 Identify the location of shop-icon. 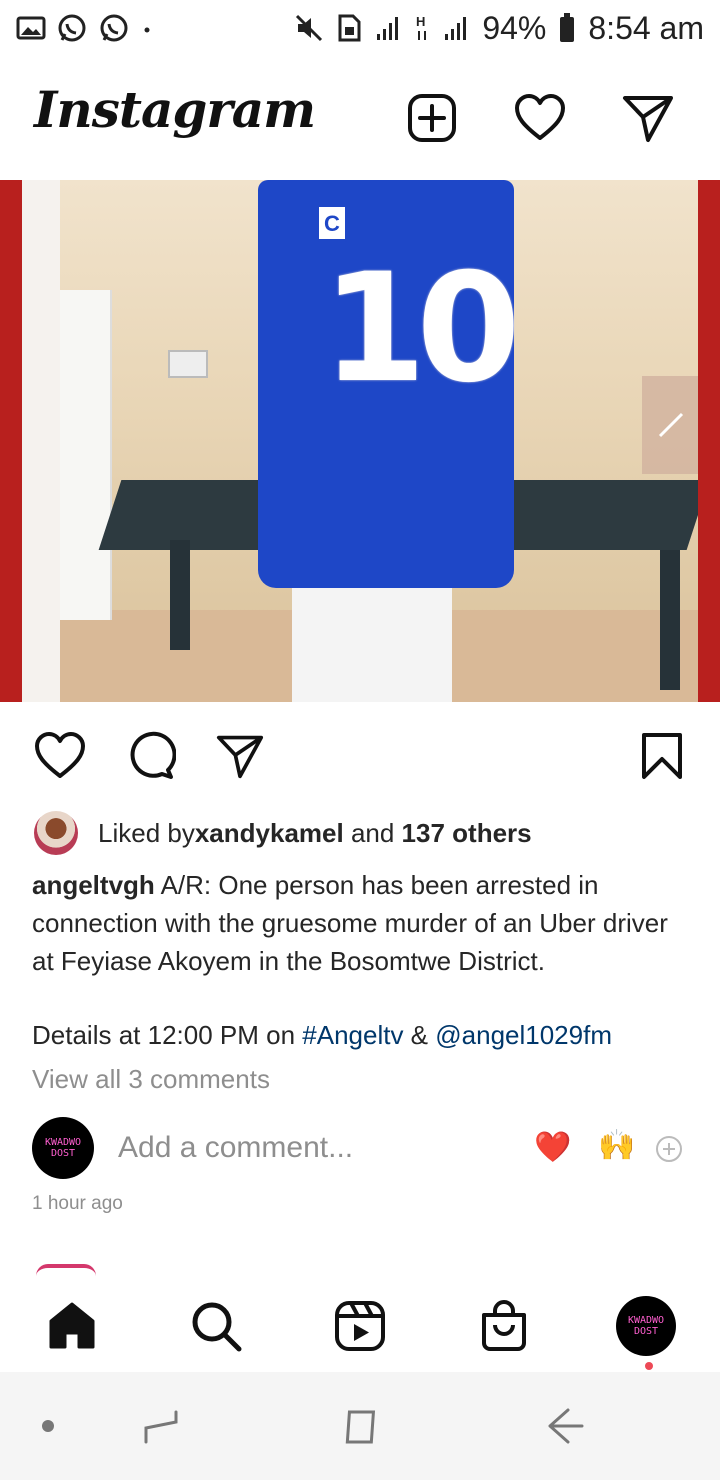
(504, 1325).